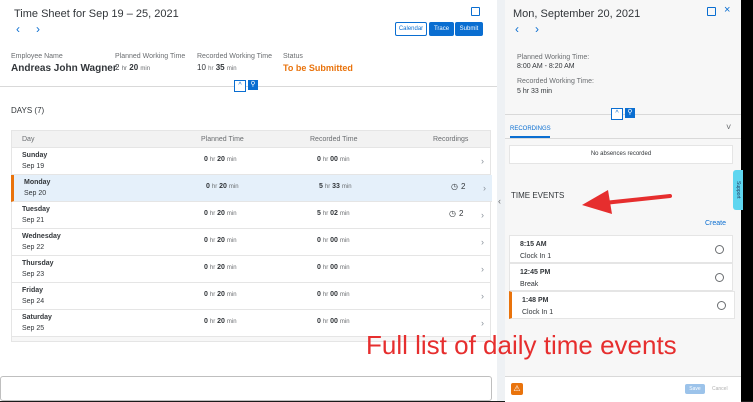 This screenshot has height=402, width=753. Describe the element at coordinates (35, 155) in the screenshot. I see `day-name: Sunday` at that location.